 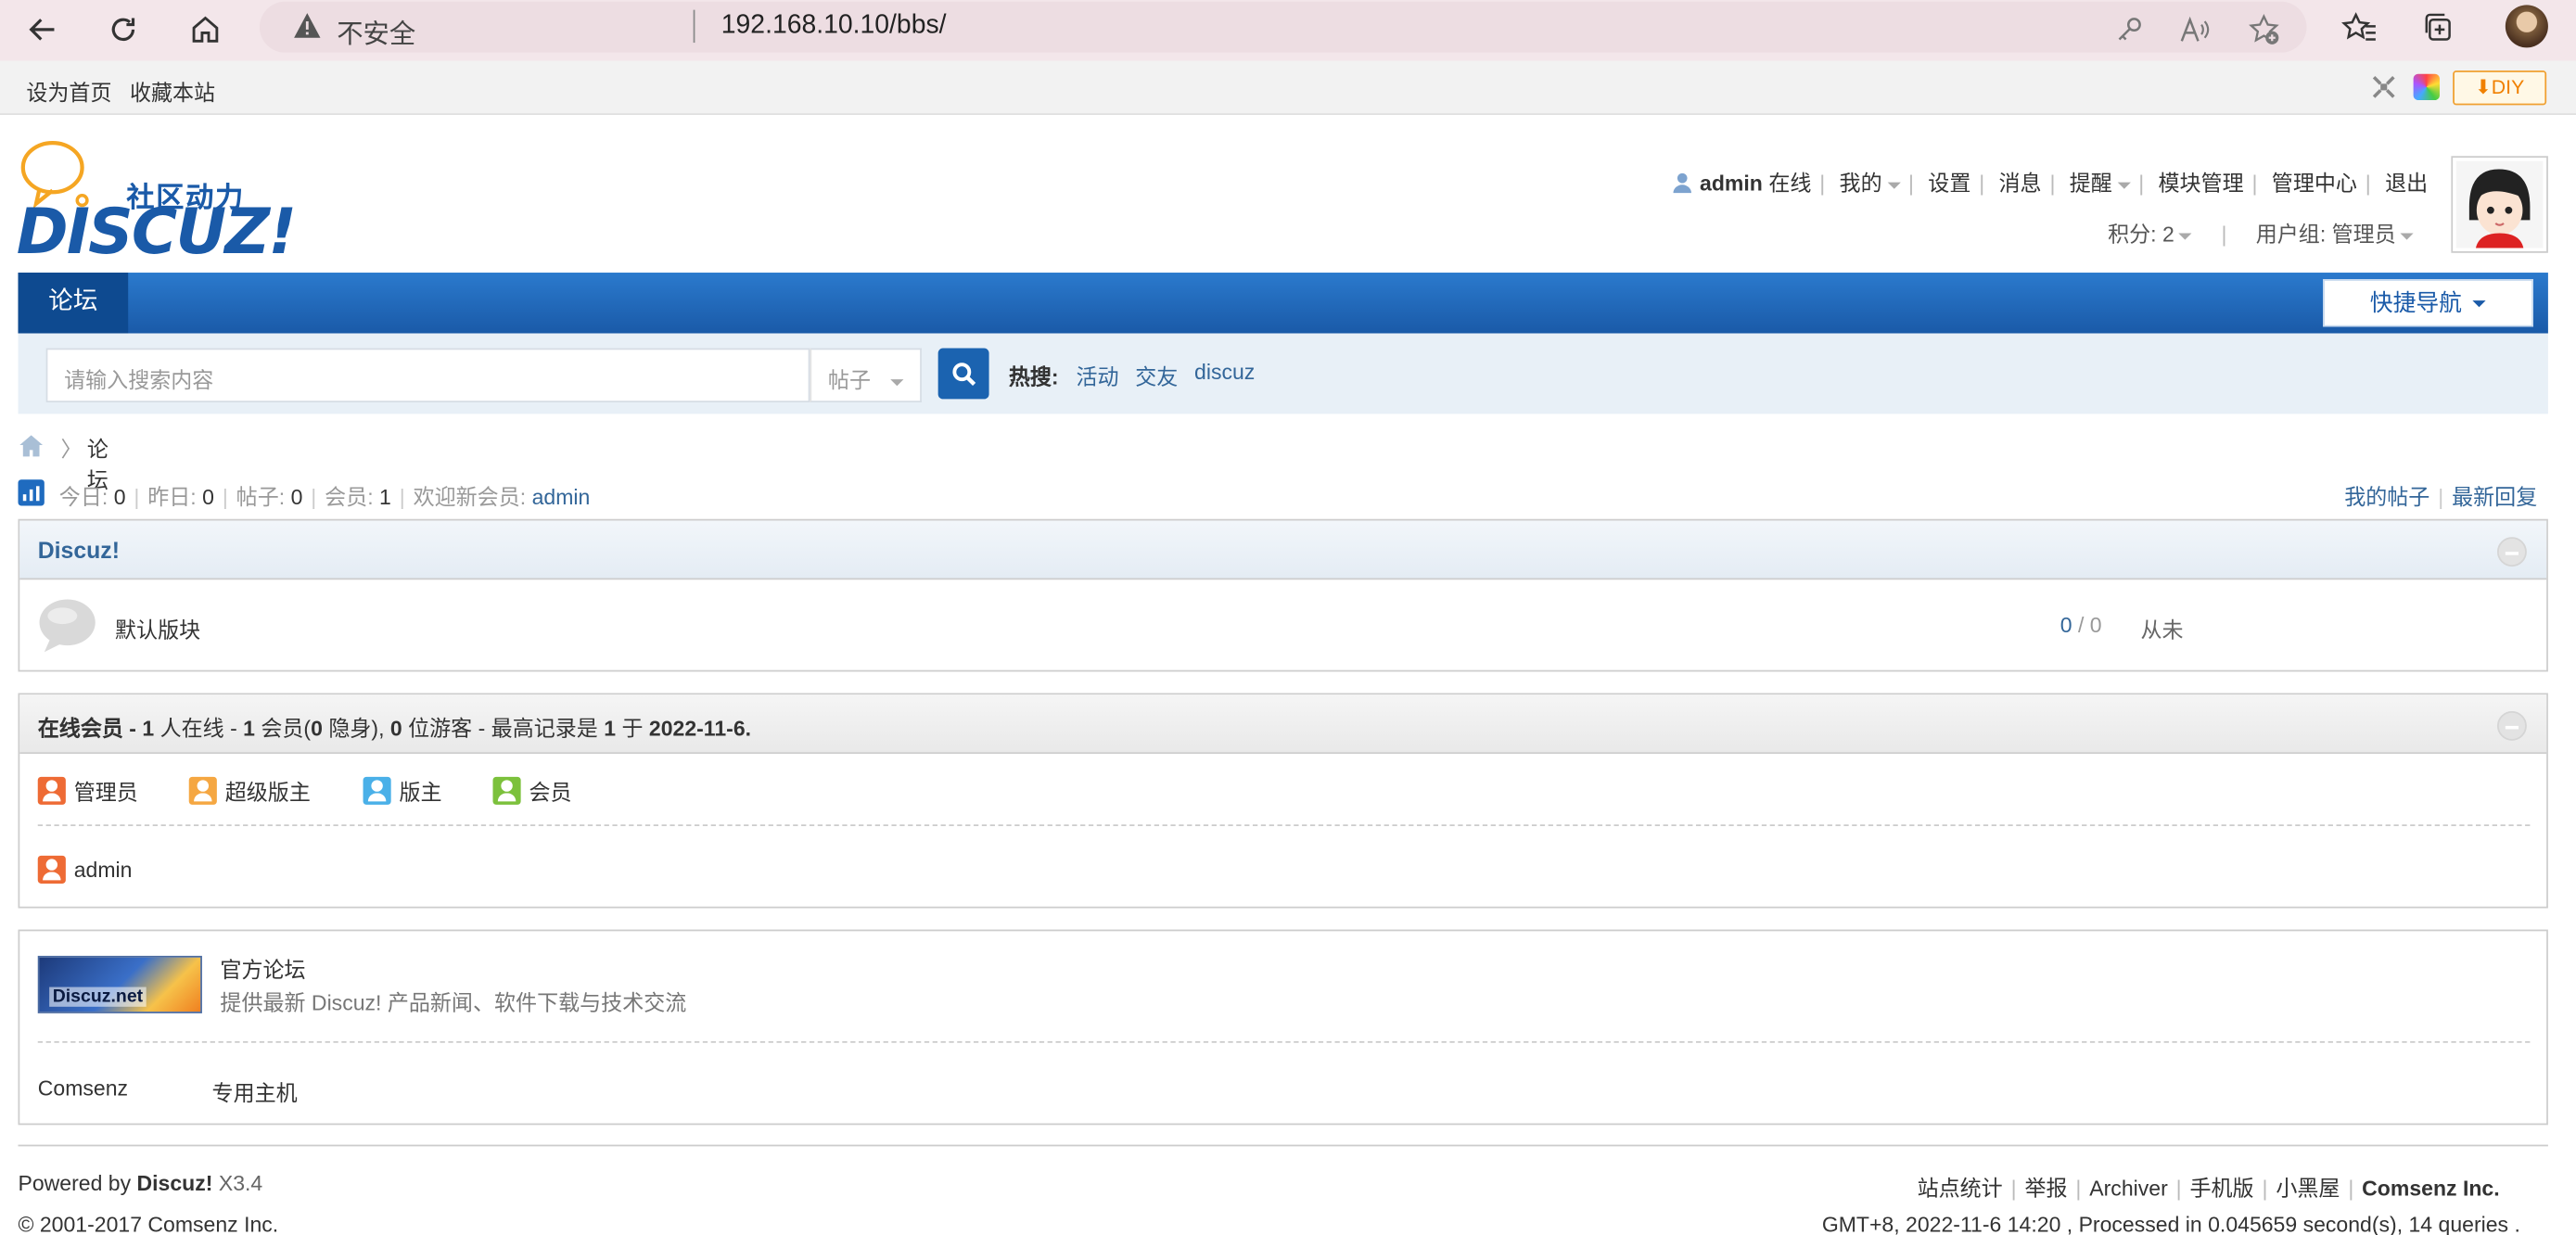 What do you see at coordinates (67, 626) in the screenshot?
I see `forum-status-icon` at bounding box center [67, 626].